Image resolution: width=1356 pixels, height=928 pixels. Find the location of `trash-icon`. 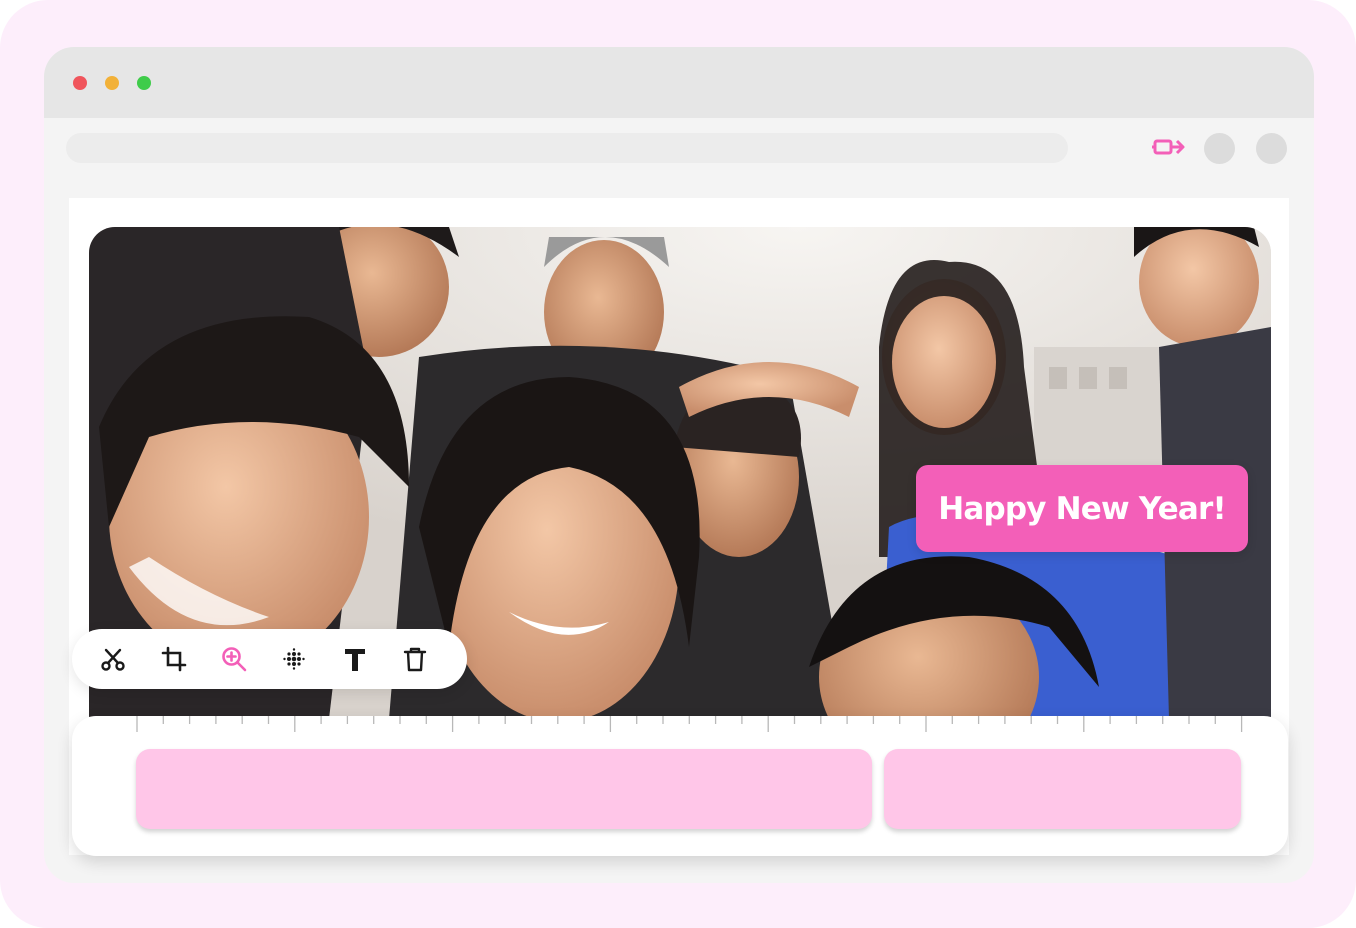

trash-icon is located at coordinates (415, 659).